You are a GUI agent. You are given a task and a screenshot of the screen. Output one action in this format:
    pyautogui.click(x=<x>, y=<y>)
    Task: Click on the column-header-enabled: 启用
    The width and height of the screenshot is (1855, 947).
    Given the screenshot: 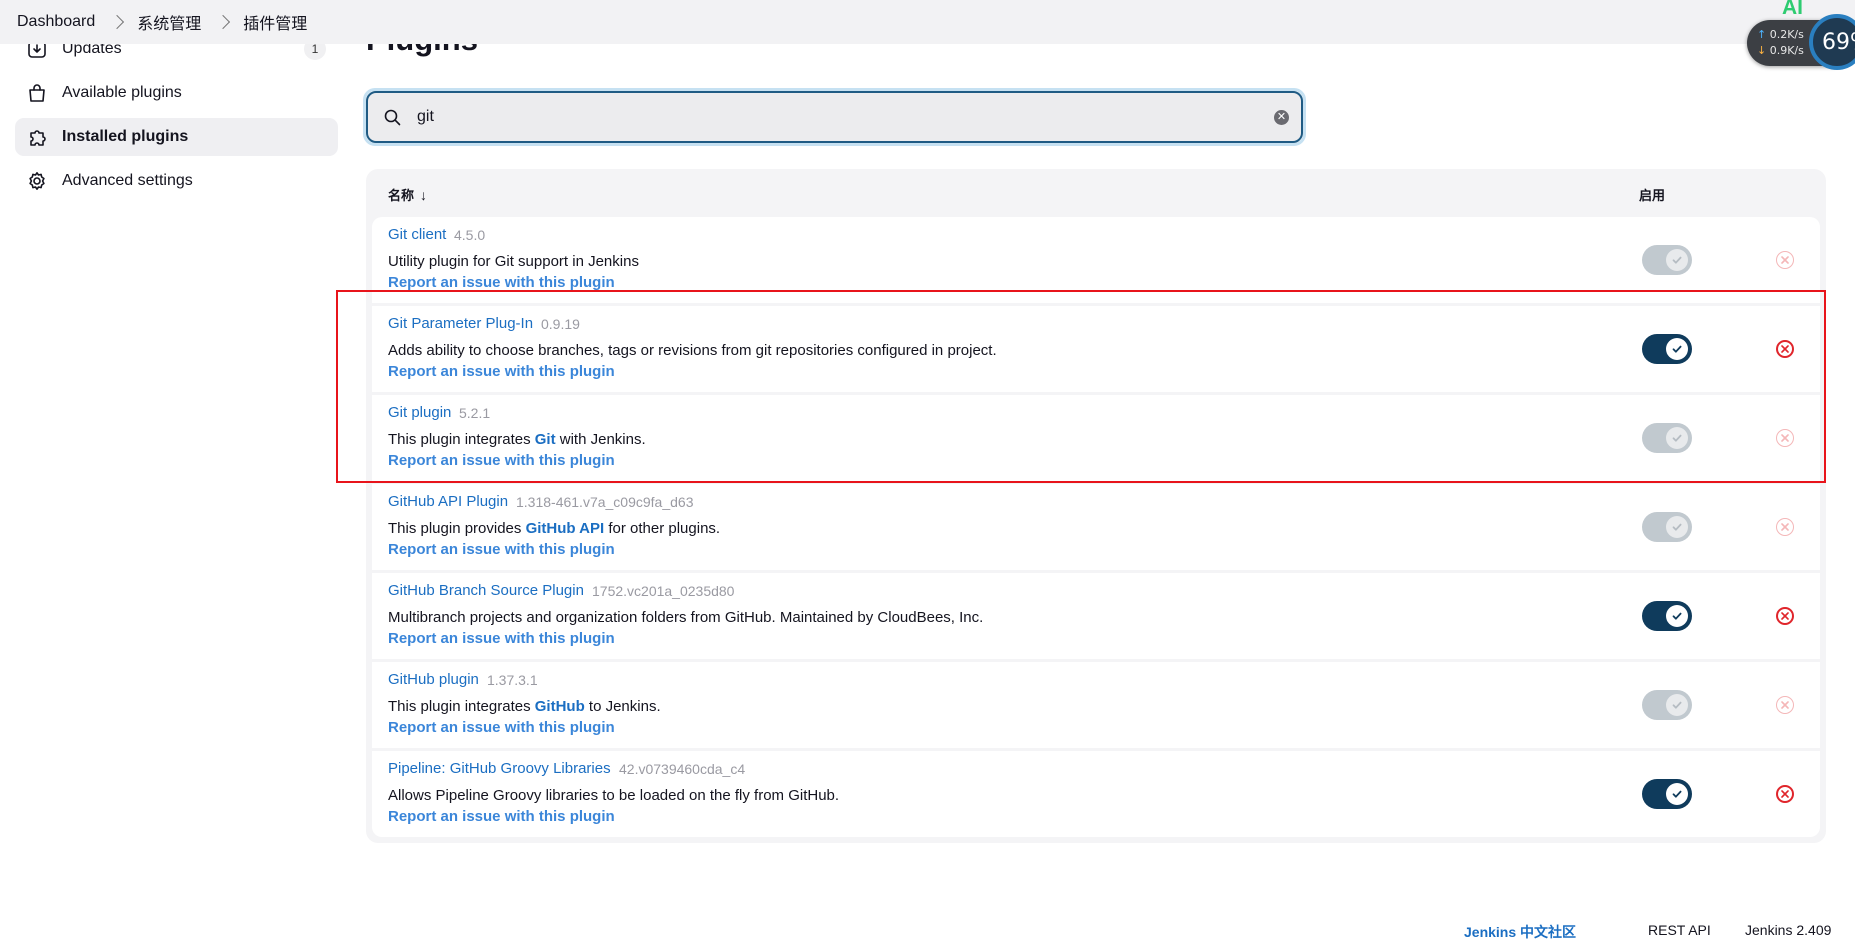 What is the action you would take?
    pyautogui.click(x=1652, y=194)
    